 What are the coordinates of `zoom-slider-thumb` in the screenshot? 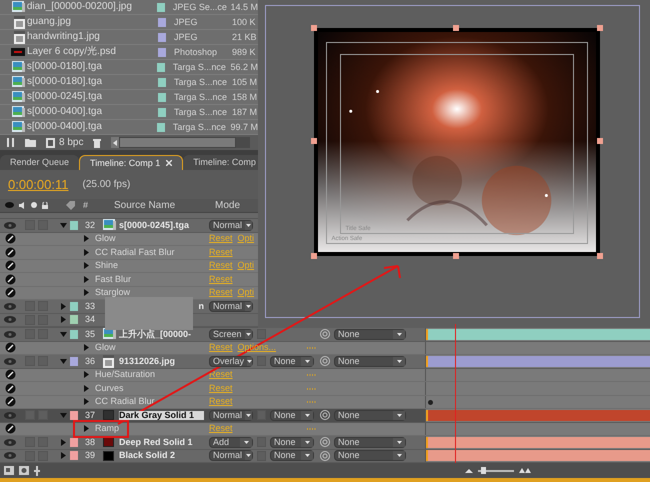 It's located at (483, 470).